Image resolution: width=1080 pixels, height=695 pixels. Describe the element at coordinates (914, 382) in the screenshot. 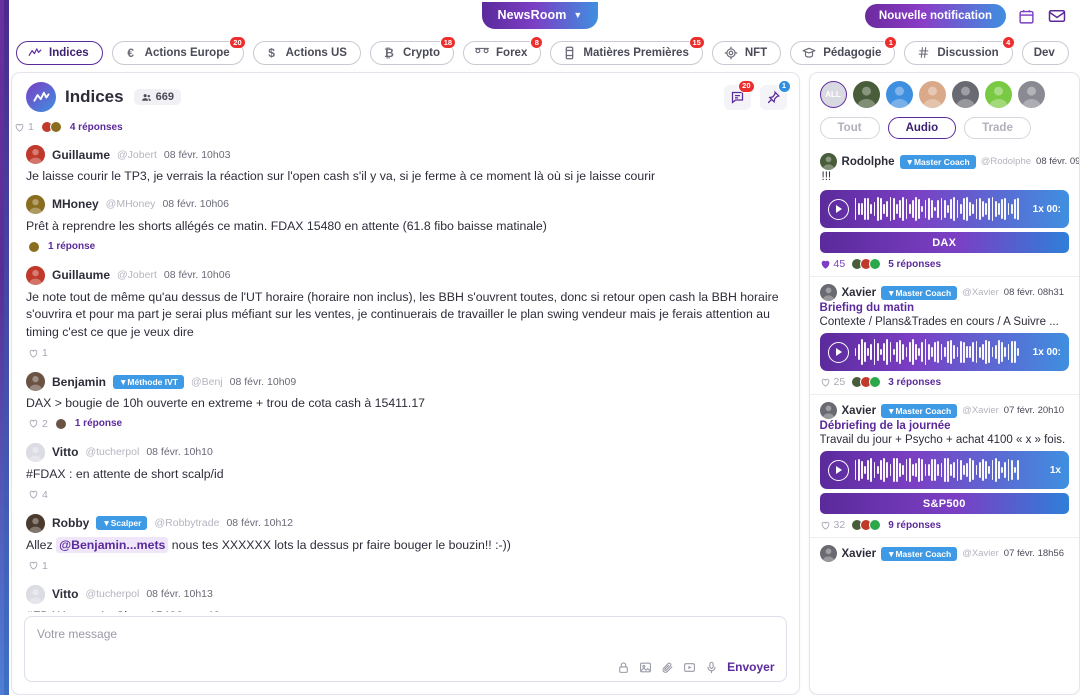

I see `replies-link: 3 réponses` at that location.